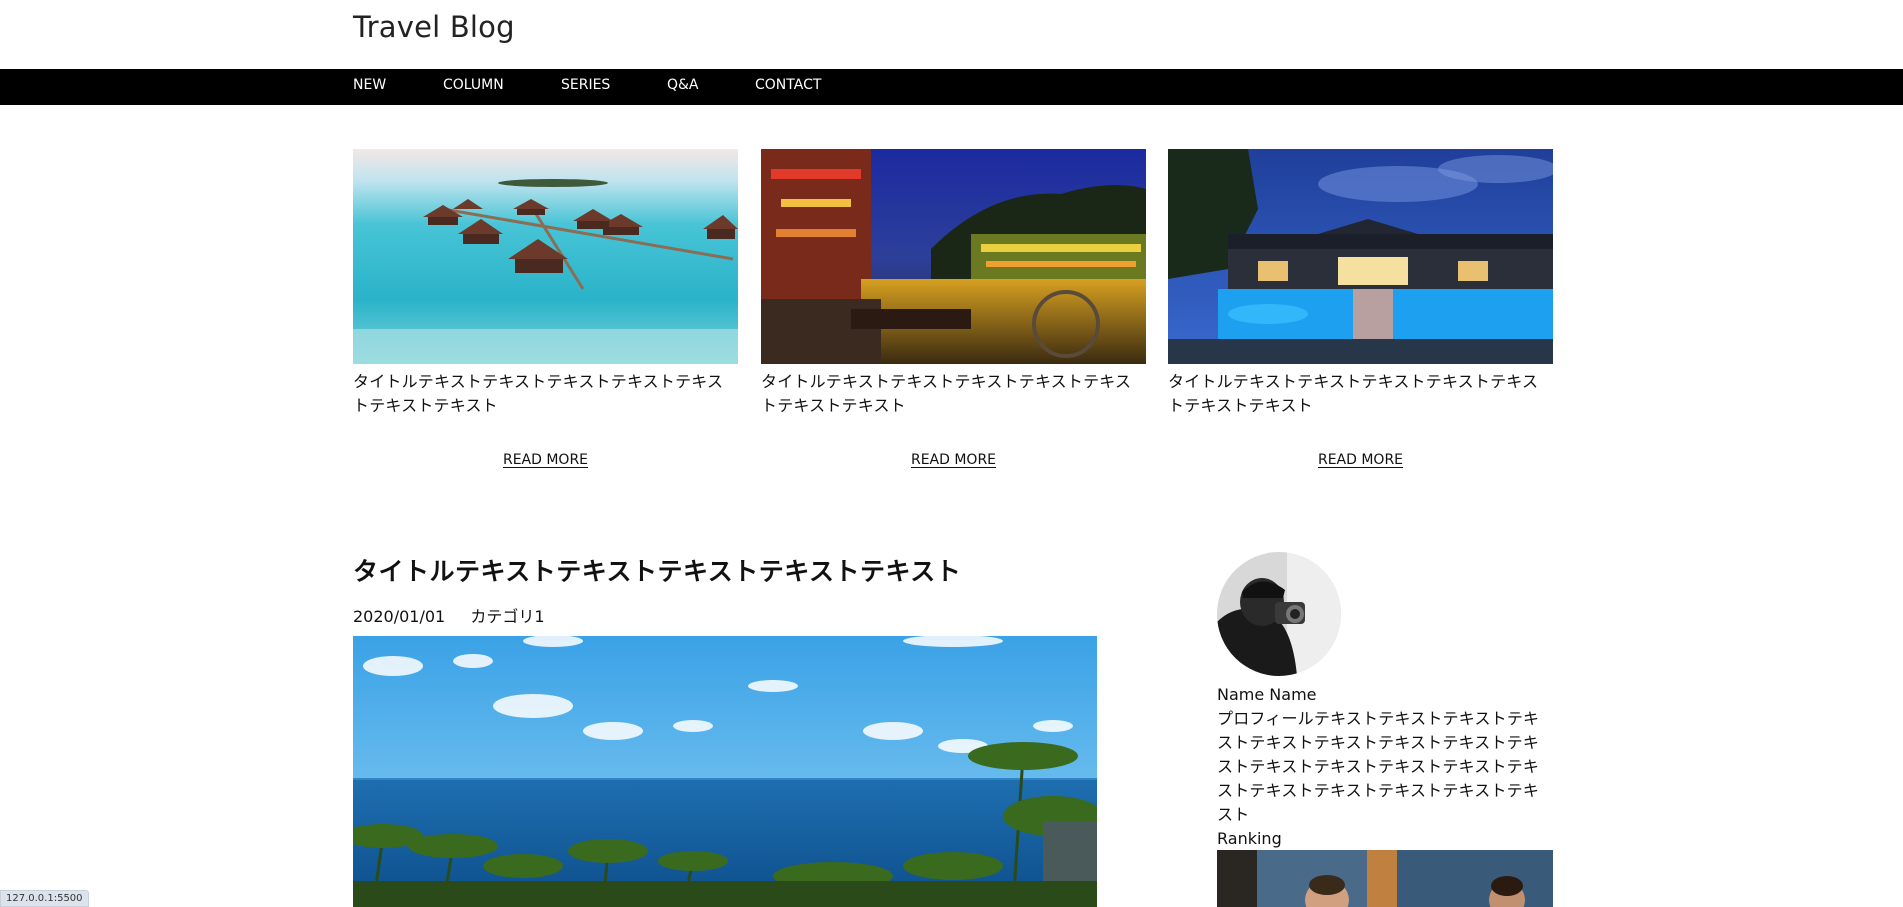 This screenshot has height=907, width=1903. Describe the element at coordinates (507, 616) in the screenshot. I see `article-category: カテゴリ1` at that location.